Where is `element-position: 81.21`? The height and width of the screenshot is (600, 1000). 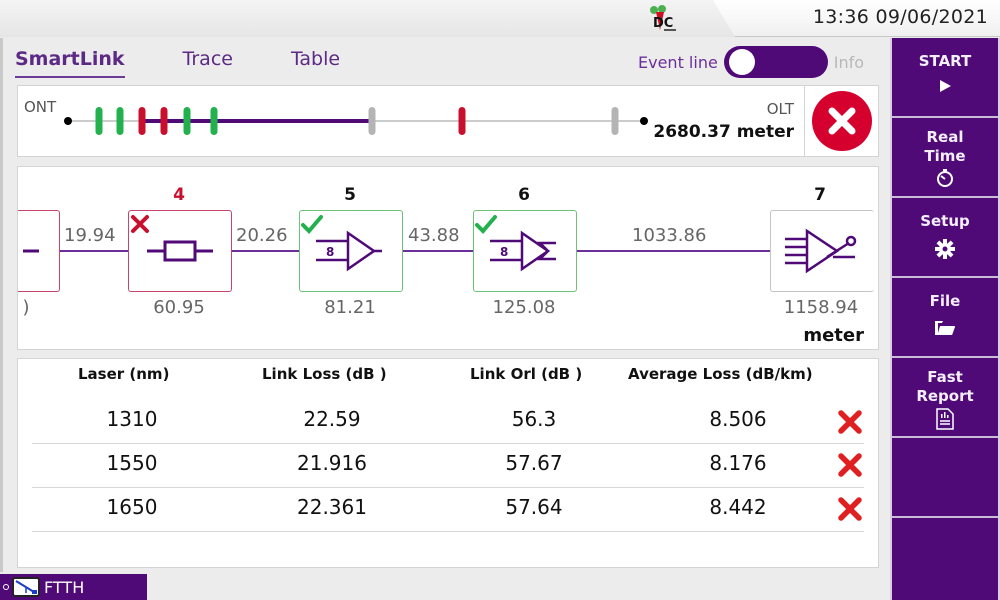
element-position: 81.21 is located at coordinates (350, 307).